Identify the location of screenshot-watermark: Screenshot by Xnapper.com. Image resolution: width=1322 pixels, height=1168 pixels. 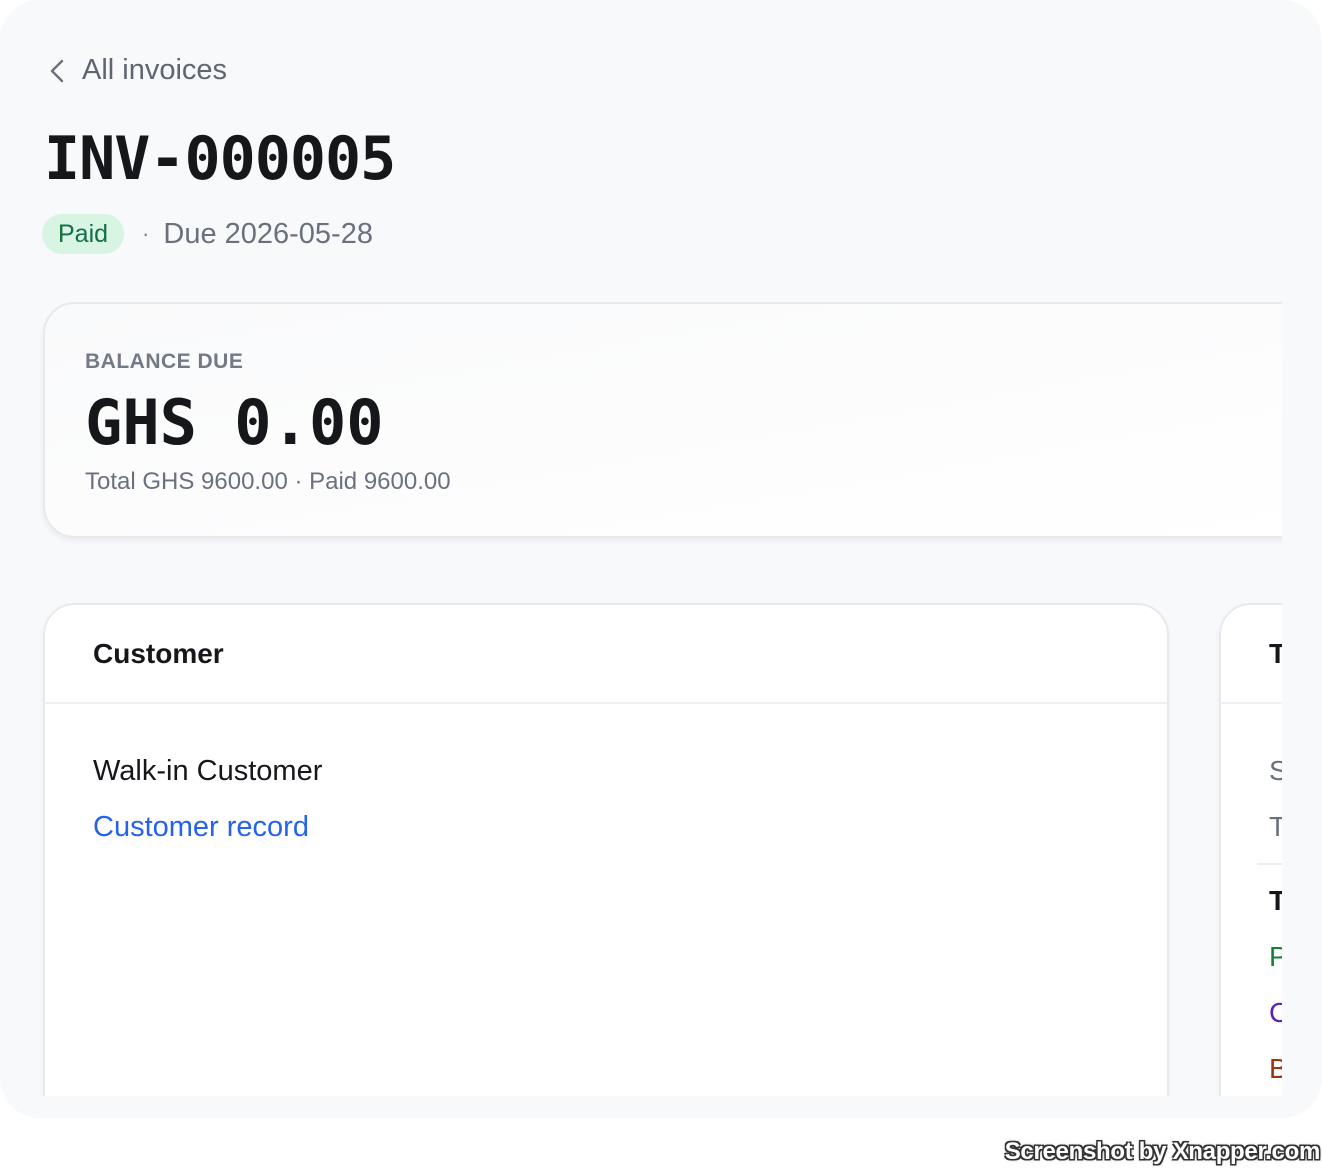
(1162, 1151).